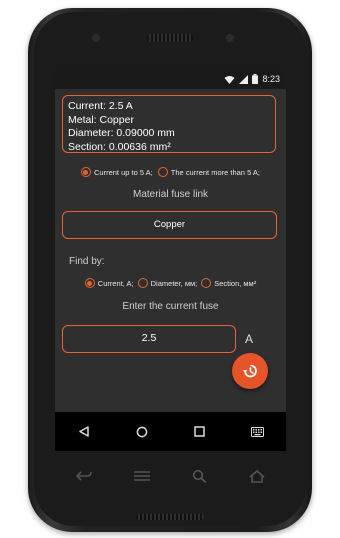 Image resolution: width=340 pixels, height=538 pixels. What do you see at coordinates (84, 476) in the screenshot?
I see `back-hw-icon` at bounding box center [84, 476].